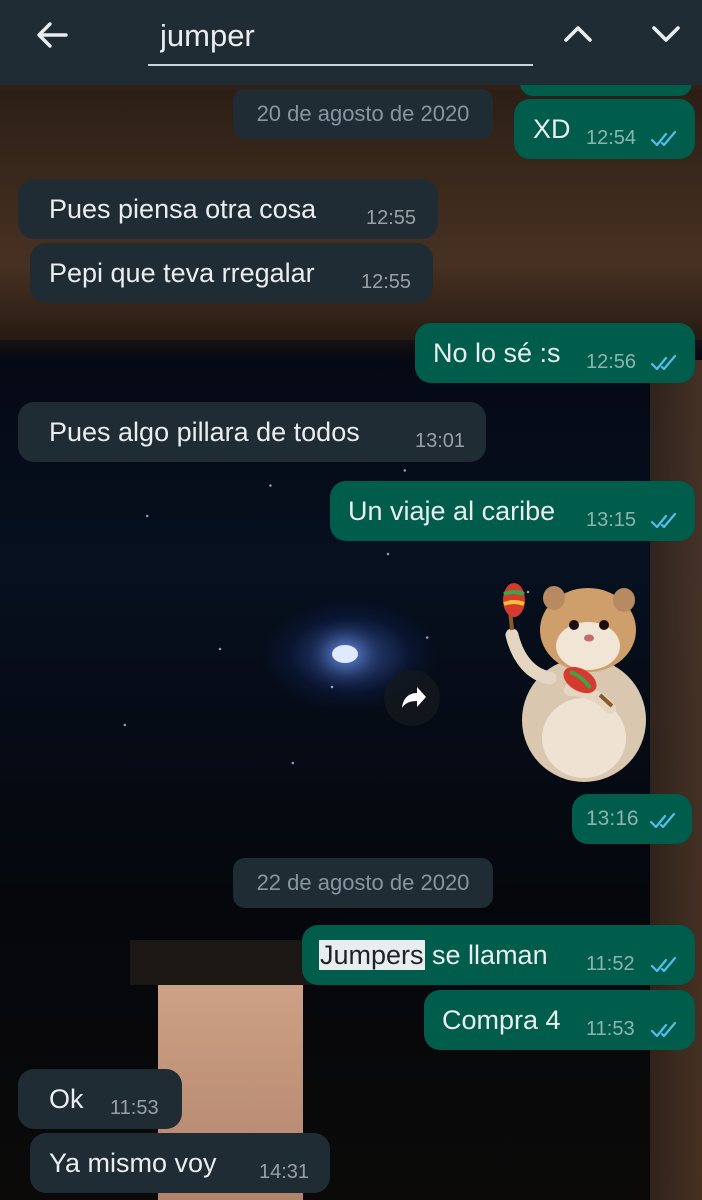 This screenshot has width=702, height=1200. Describe the element at coordinates (440, 441) in the screenshot. I see `message-time: 13:01` at that location.